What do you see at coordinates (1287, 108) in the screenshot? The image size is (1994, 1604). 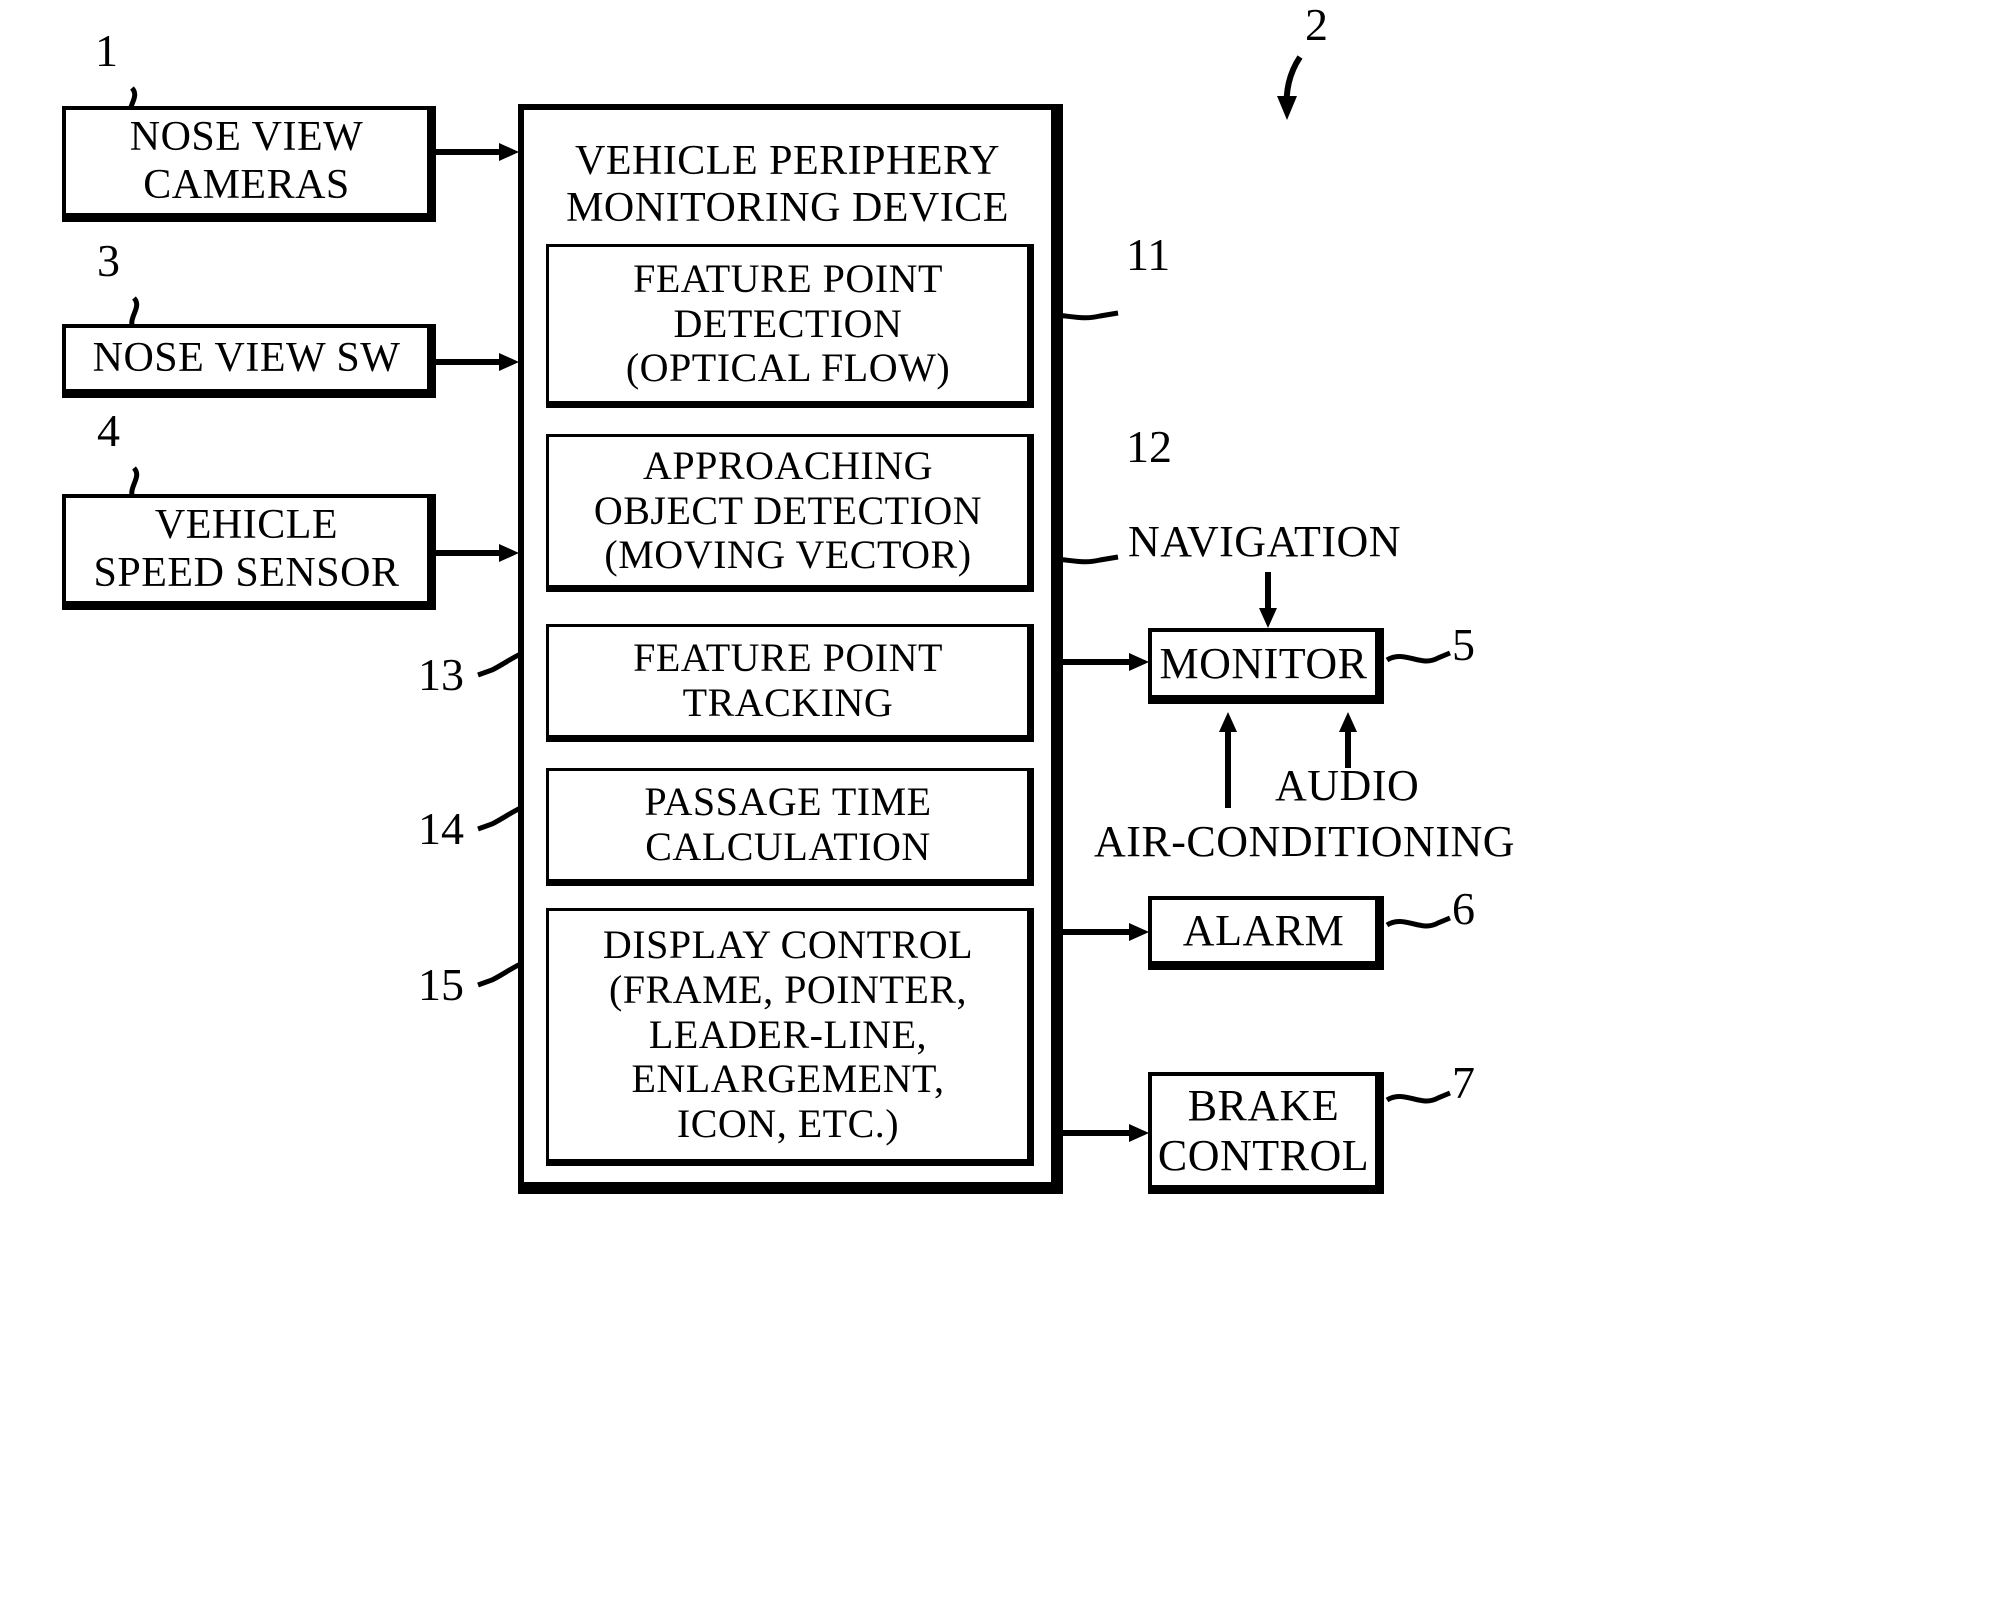 I see `leader-arrow-2-head` at bounding box center [1287, 108].